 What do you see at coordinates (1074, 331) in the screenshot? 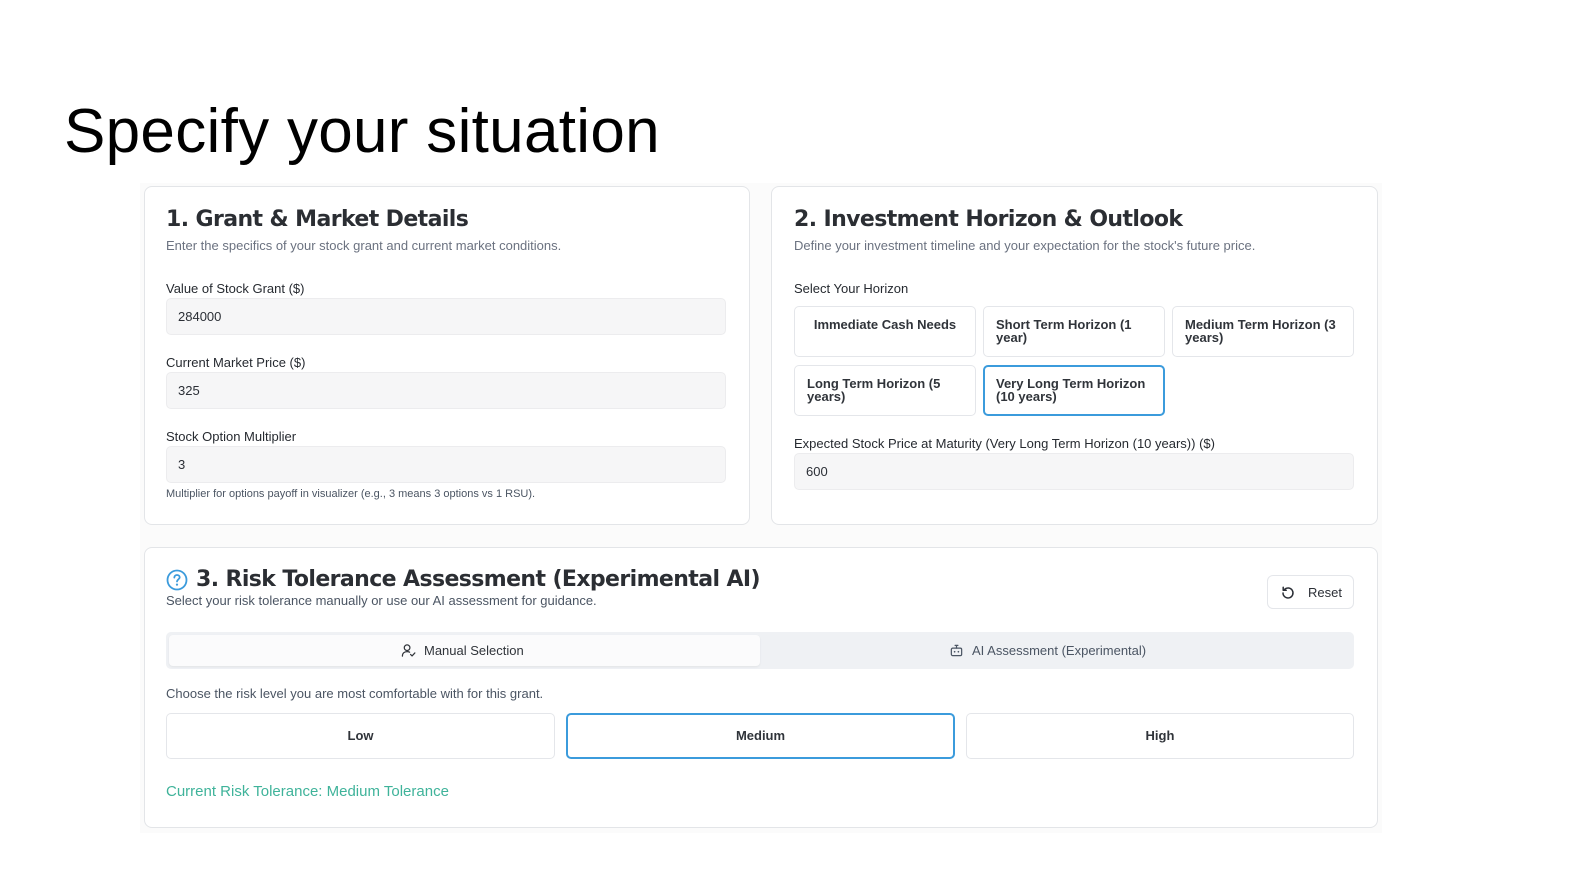
I see `horizon-option-short-term: Short Term Horizon (1 year)` at bounding box center [1074, 331].